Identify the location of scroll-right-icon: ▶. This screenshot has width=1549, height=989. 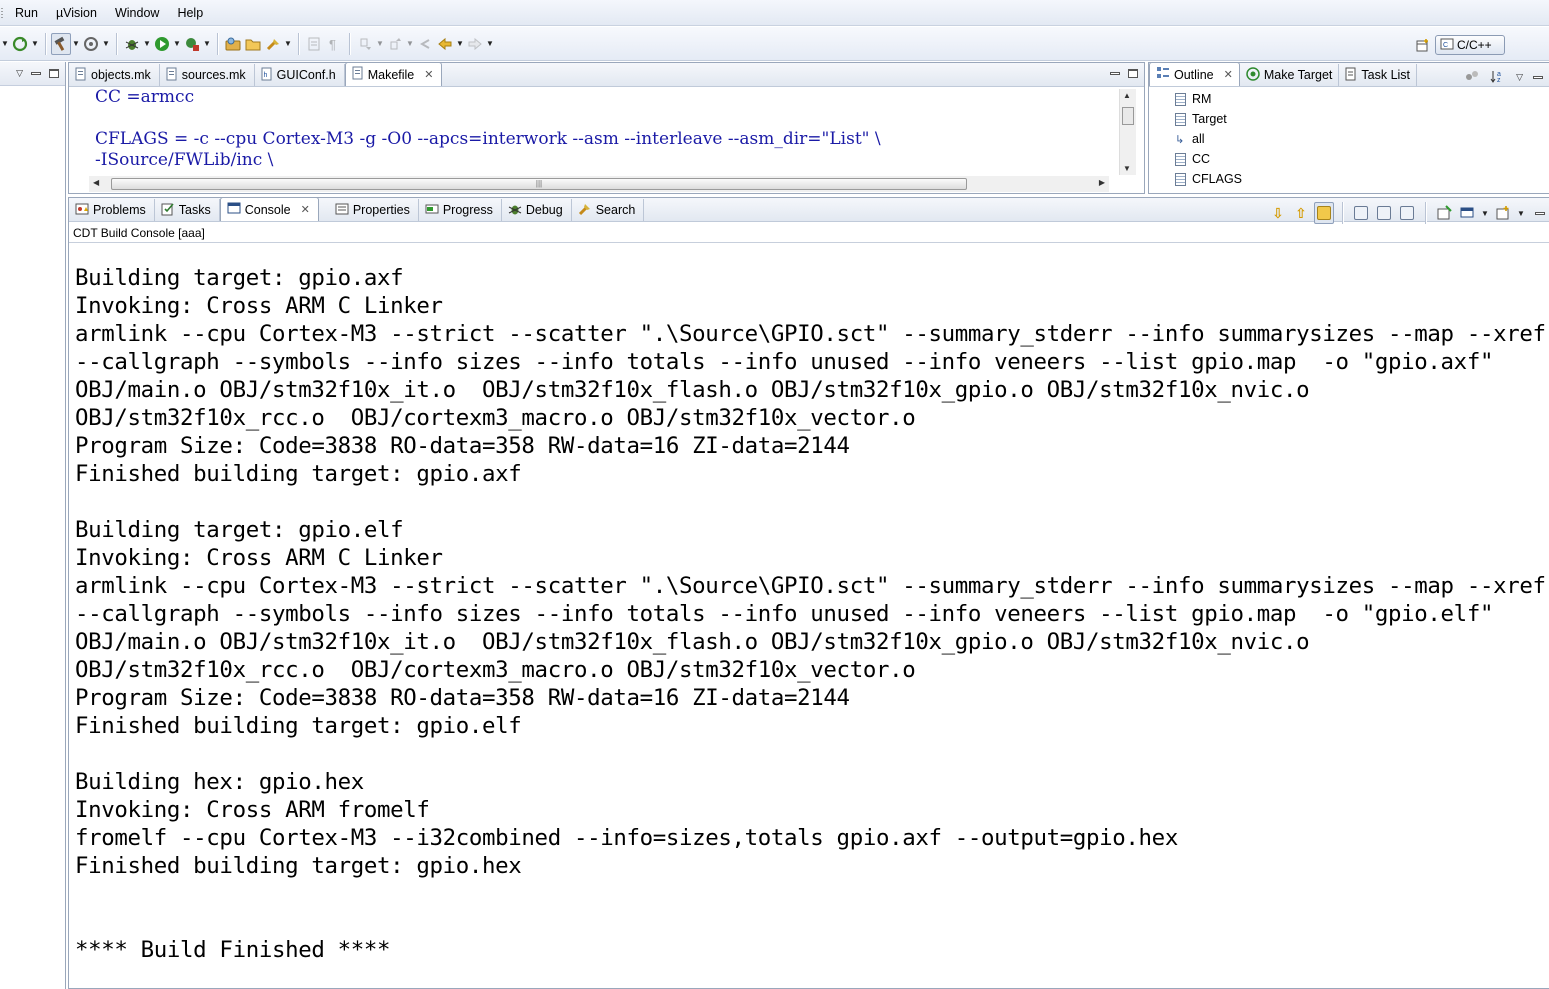
(1102, 182).